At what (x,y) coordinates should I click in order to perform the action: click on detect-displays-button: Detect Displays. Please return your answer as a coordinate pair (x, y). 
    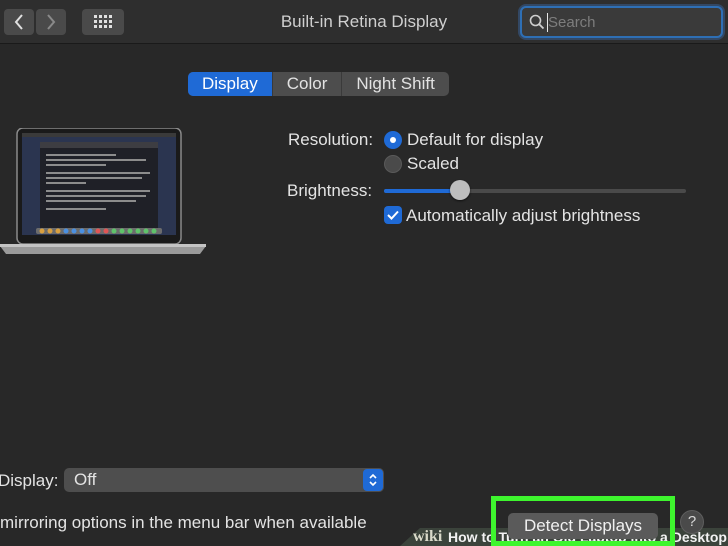
    Looking at the image, I should click on (583, 526).